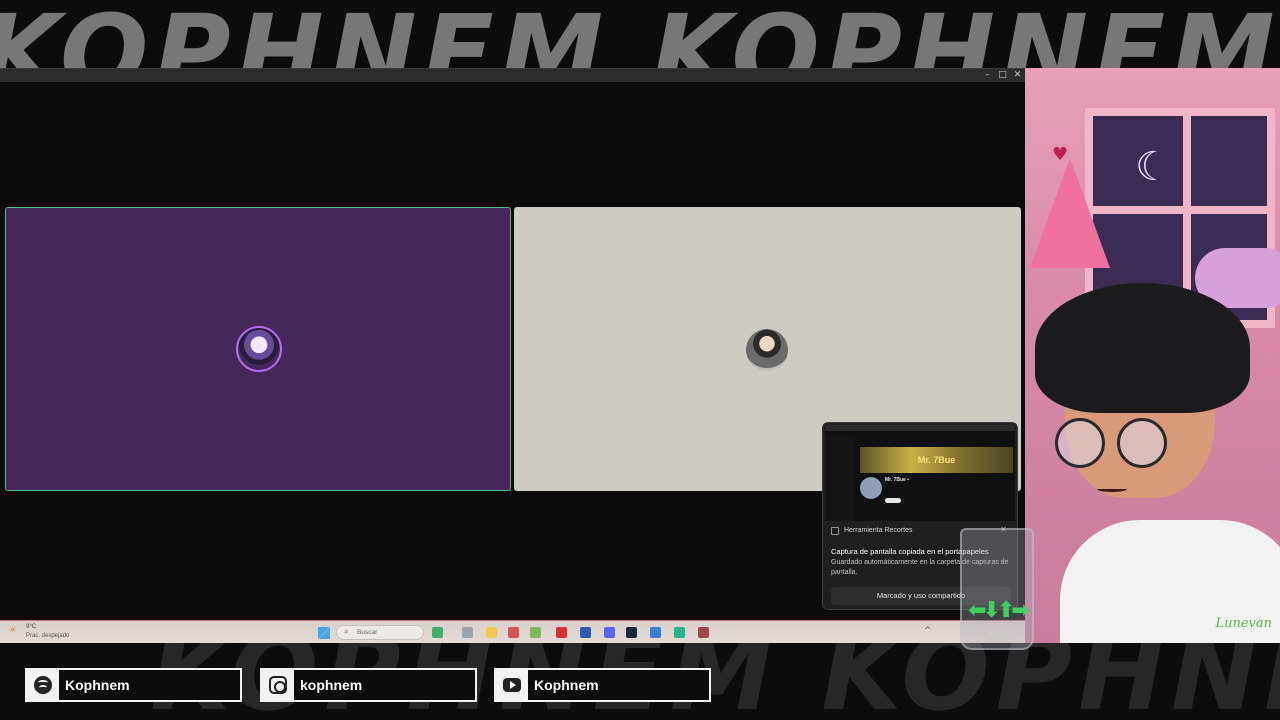 Image resolution: width=1280 pixels, height=720 pixels. What do you see at coordinates (999, 635) in the screenshot?
I see `clock-date: 4/9/2023` at bounding box center [999, 635].